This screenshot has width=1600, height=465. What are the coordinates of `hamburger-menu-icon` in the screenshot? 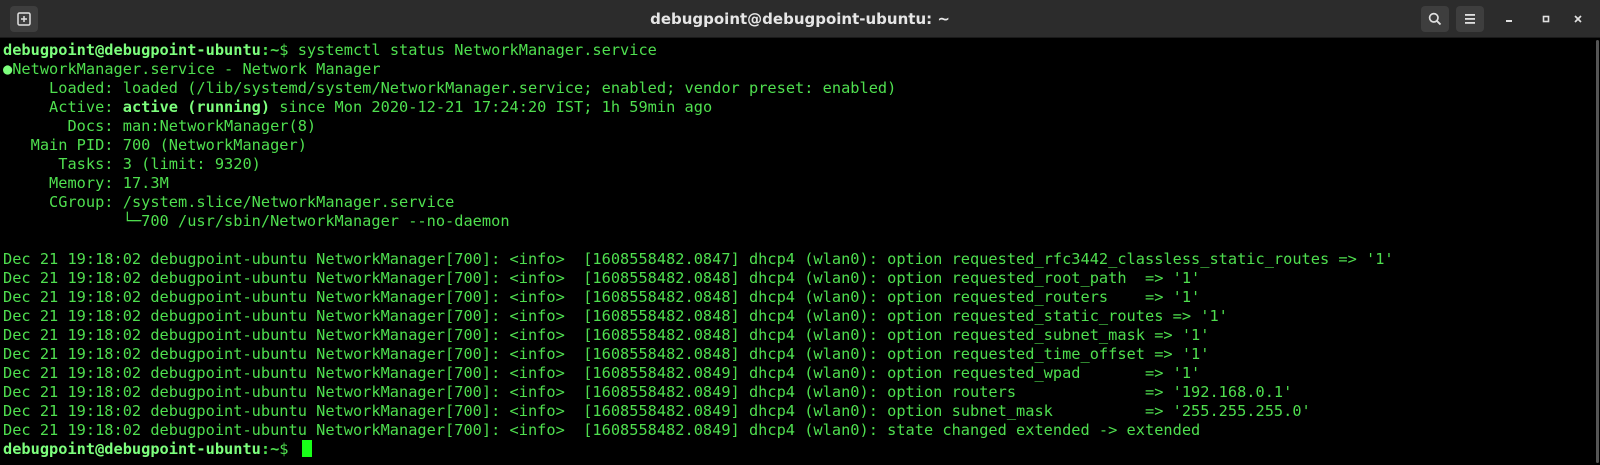 It's located at (1470, 19).